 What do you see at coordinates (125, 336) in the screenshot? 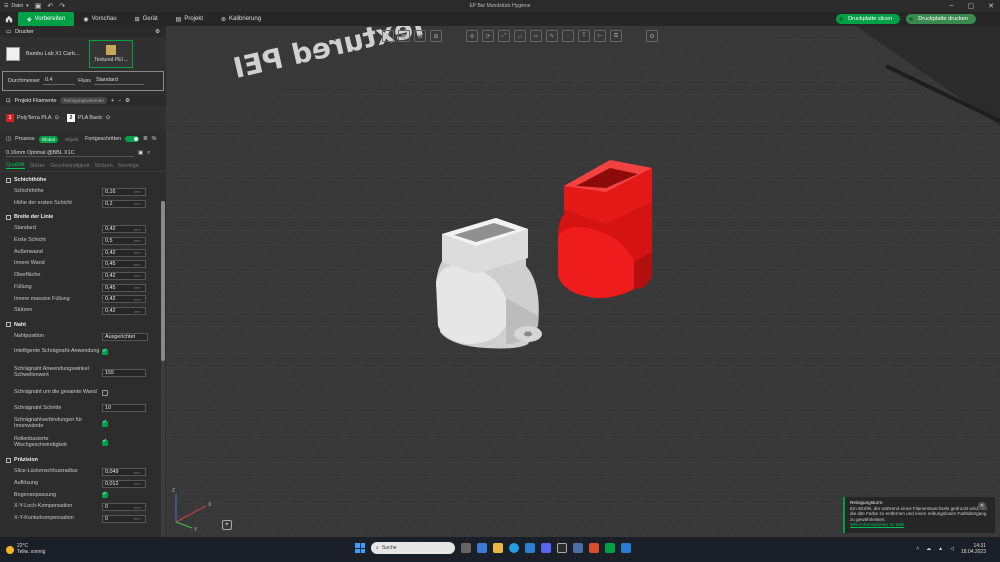
I see `seam-position-select: Ausgerichtet` at bounding box center [125, 336].